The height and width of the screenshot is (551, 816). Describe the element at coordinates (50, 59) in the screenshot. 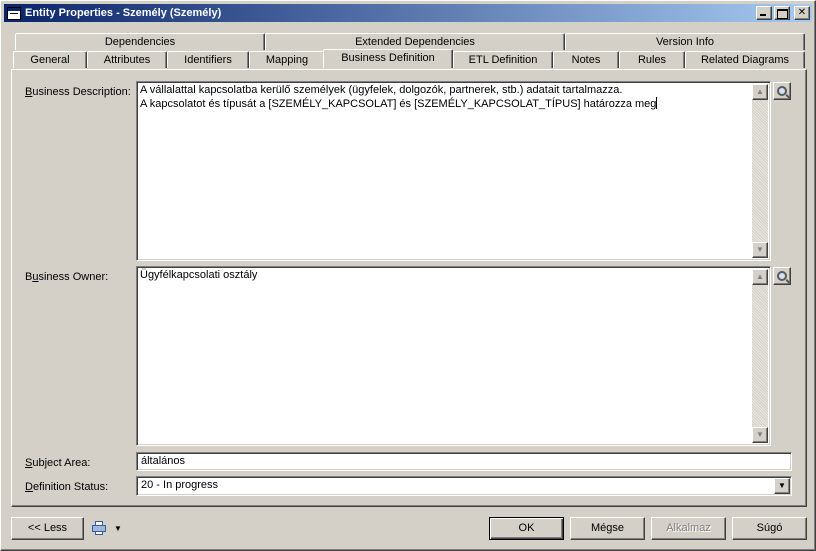

I see `tab-general: General` at that location.